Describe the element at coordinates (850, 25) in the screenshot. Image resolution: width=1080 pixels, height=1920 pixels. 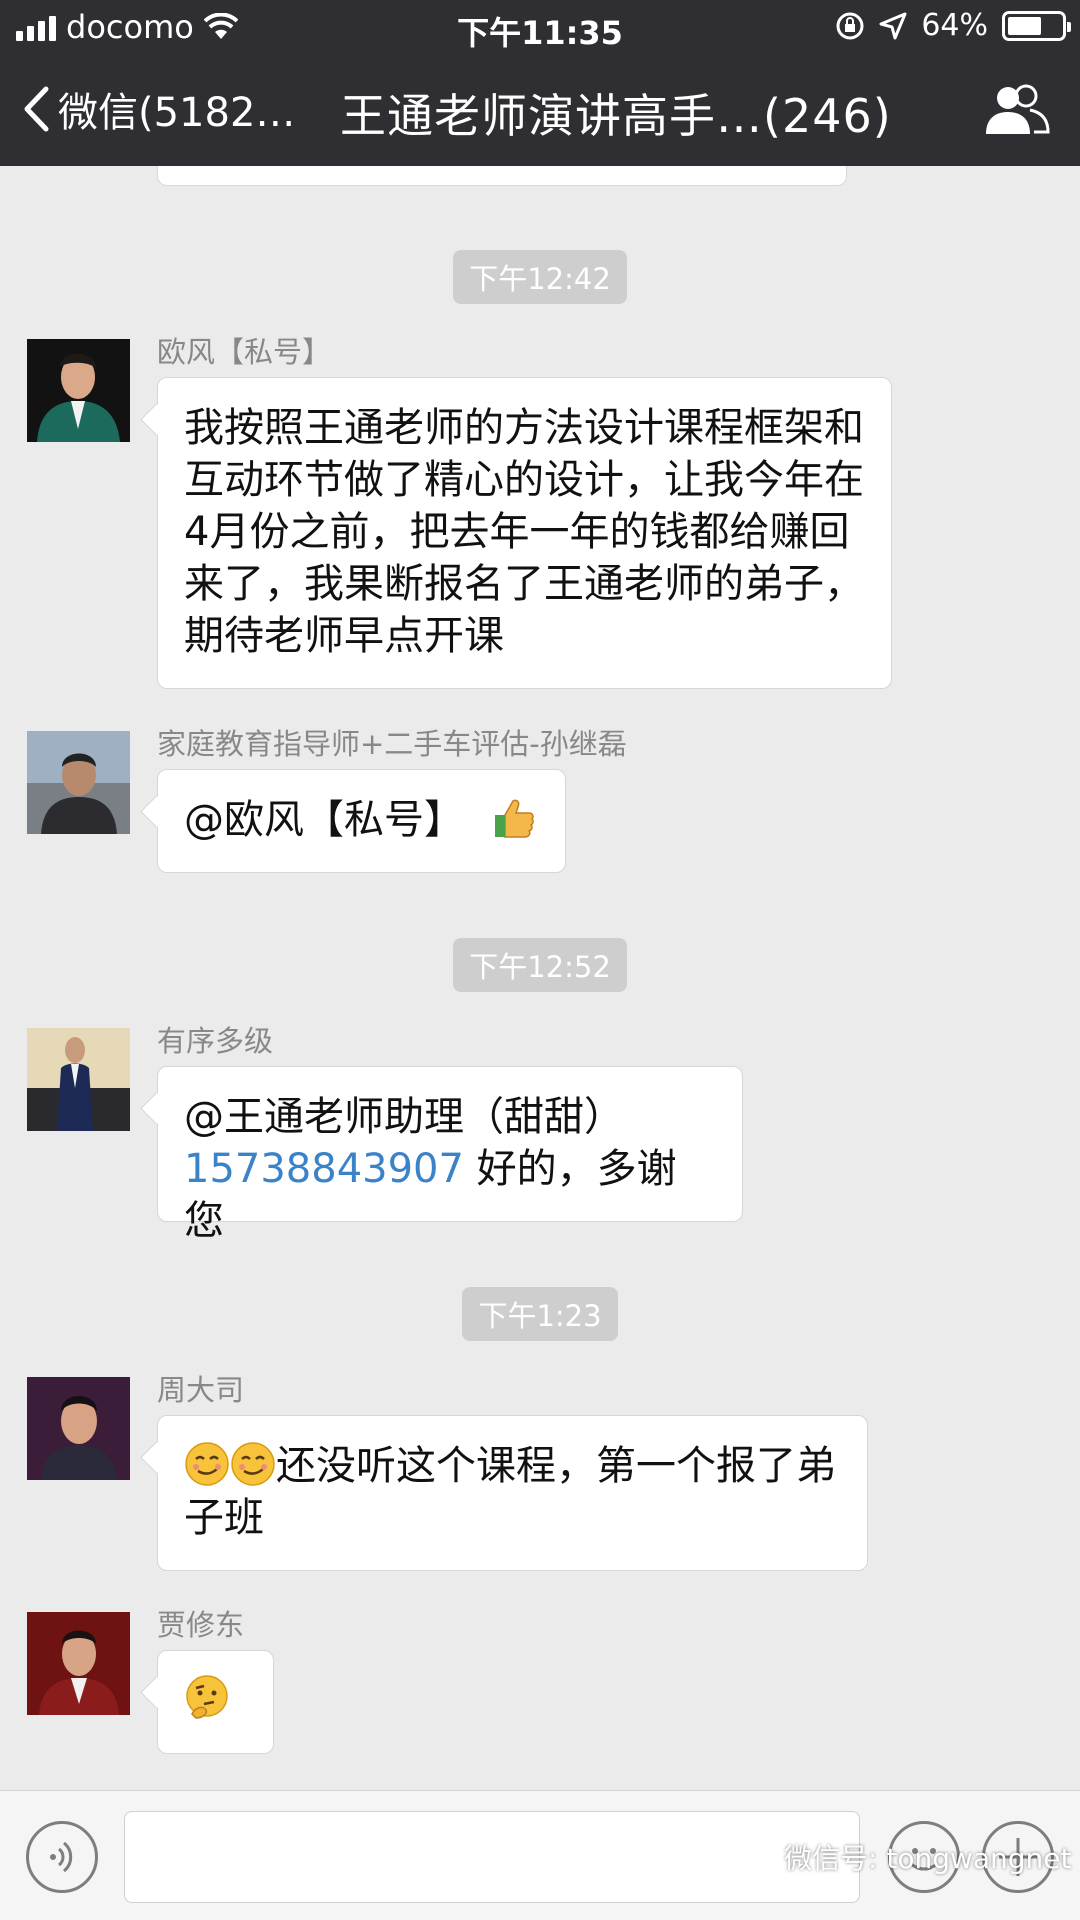
I see `rotation-lock-icon` at that location.